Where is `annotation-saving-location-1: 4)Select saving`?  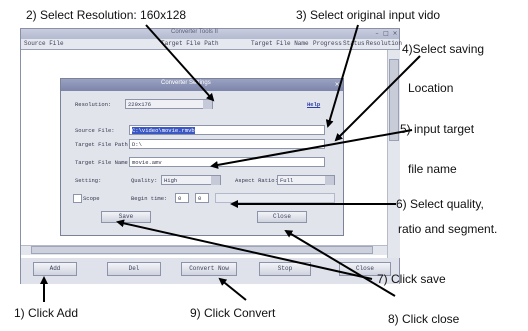 annotation-saving-location-1: 4)Select saving is located at coordinates (443, 49).